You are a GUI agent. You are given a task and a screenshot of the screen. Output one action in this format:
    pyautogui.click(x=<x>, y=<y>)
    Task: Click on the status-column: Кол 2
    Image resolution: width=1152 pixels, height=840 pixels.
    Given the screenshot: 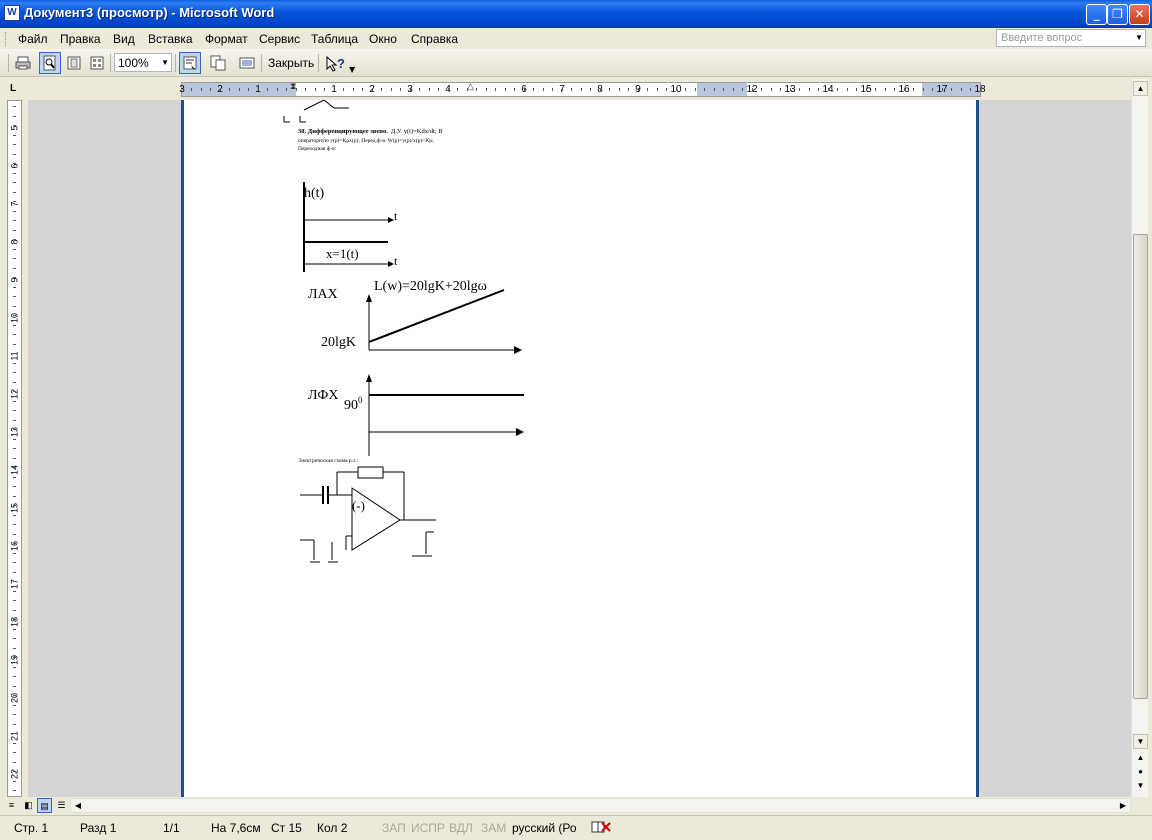 What is the action you would take?
    pyautogui.click(x=332, y=828)
    